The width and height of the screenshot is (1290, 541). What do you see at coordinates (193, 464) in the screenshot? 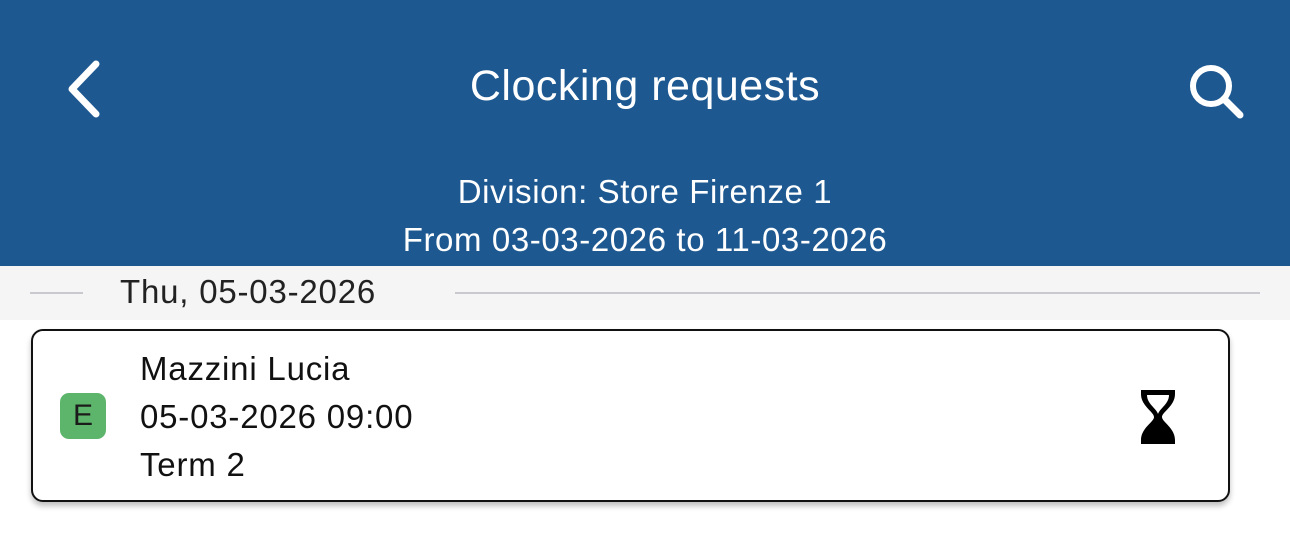
I see `terminal-label: Term 2` at bounding box center [193, 464].